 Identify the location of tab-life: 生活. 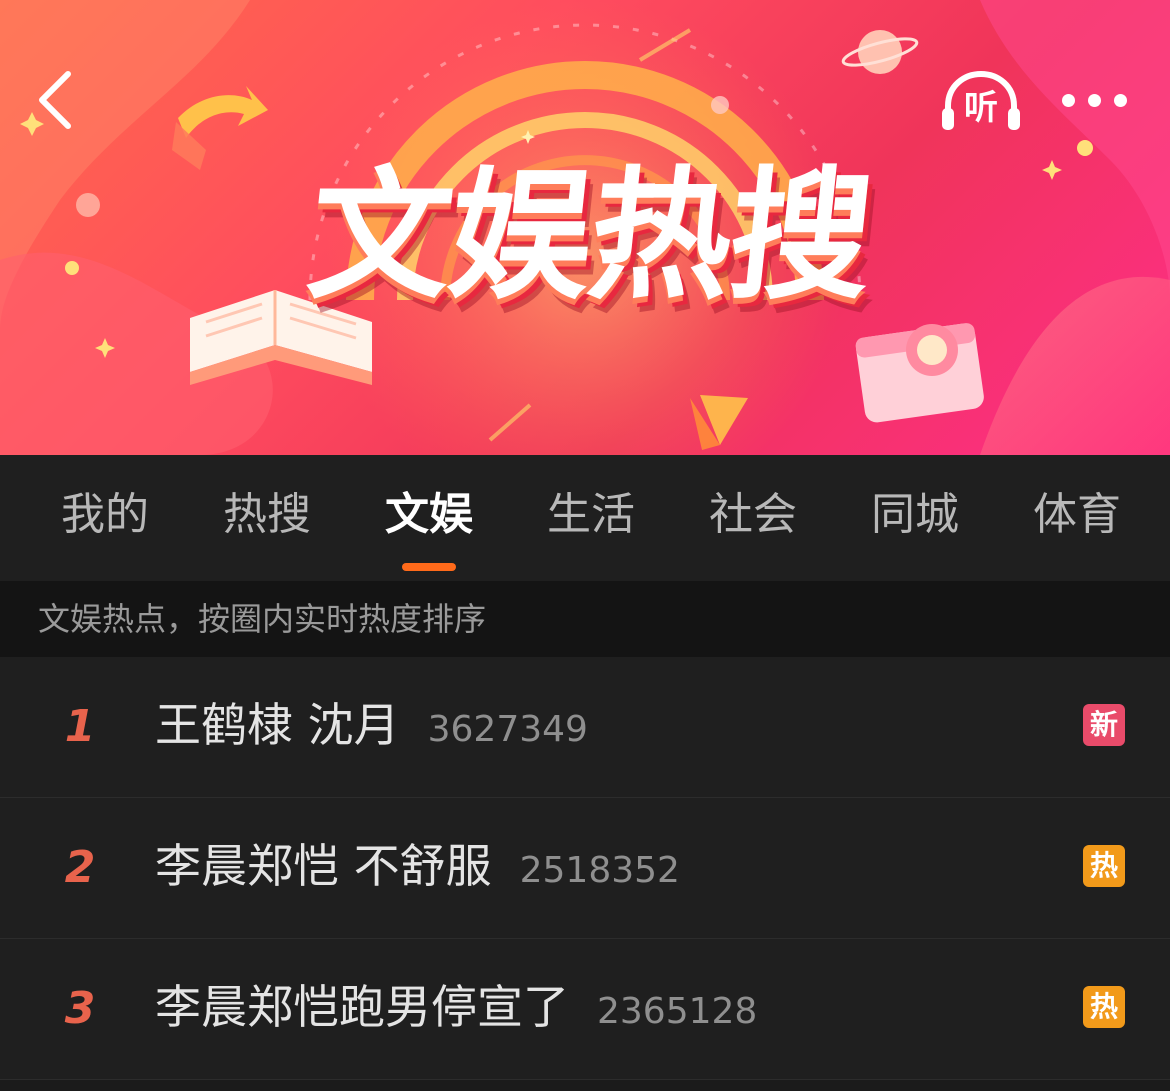
(591, 515).